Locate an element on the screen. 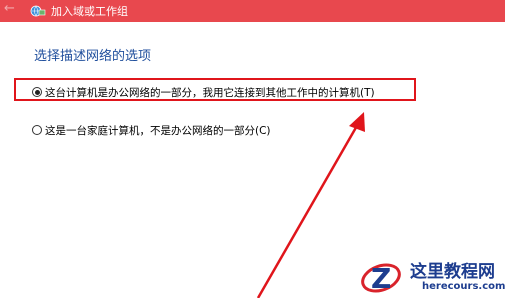 The width and height of the screenshot is (505, 298). watermark-logo-icon: Z is located at coordinates (381, 278).